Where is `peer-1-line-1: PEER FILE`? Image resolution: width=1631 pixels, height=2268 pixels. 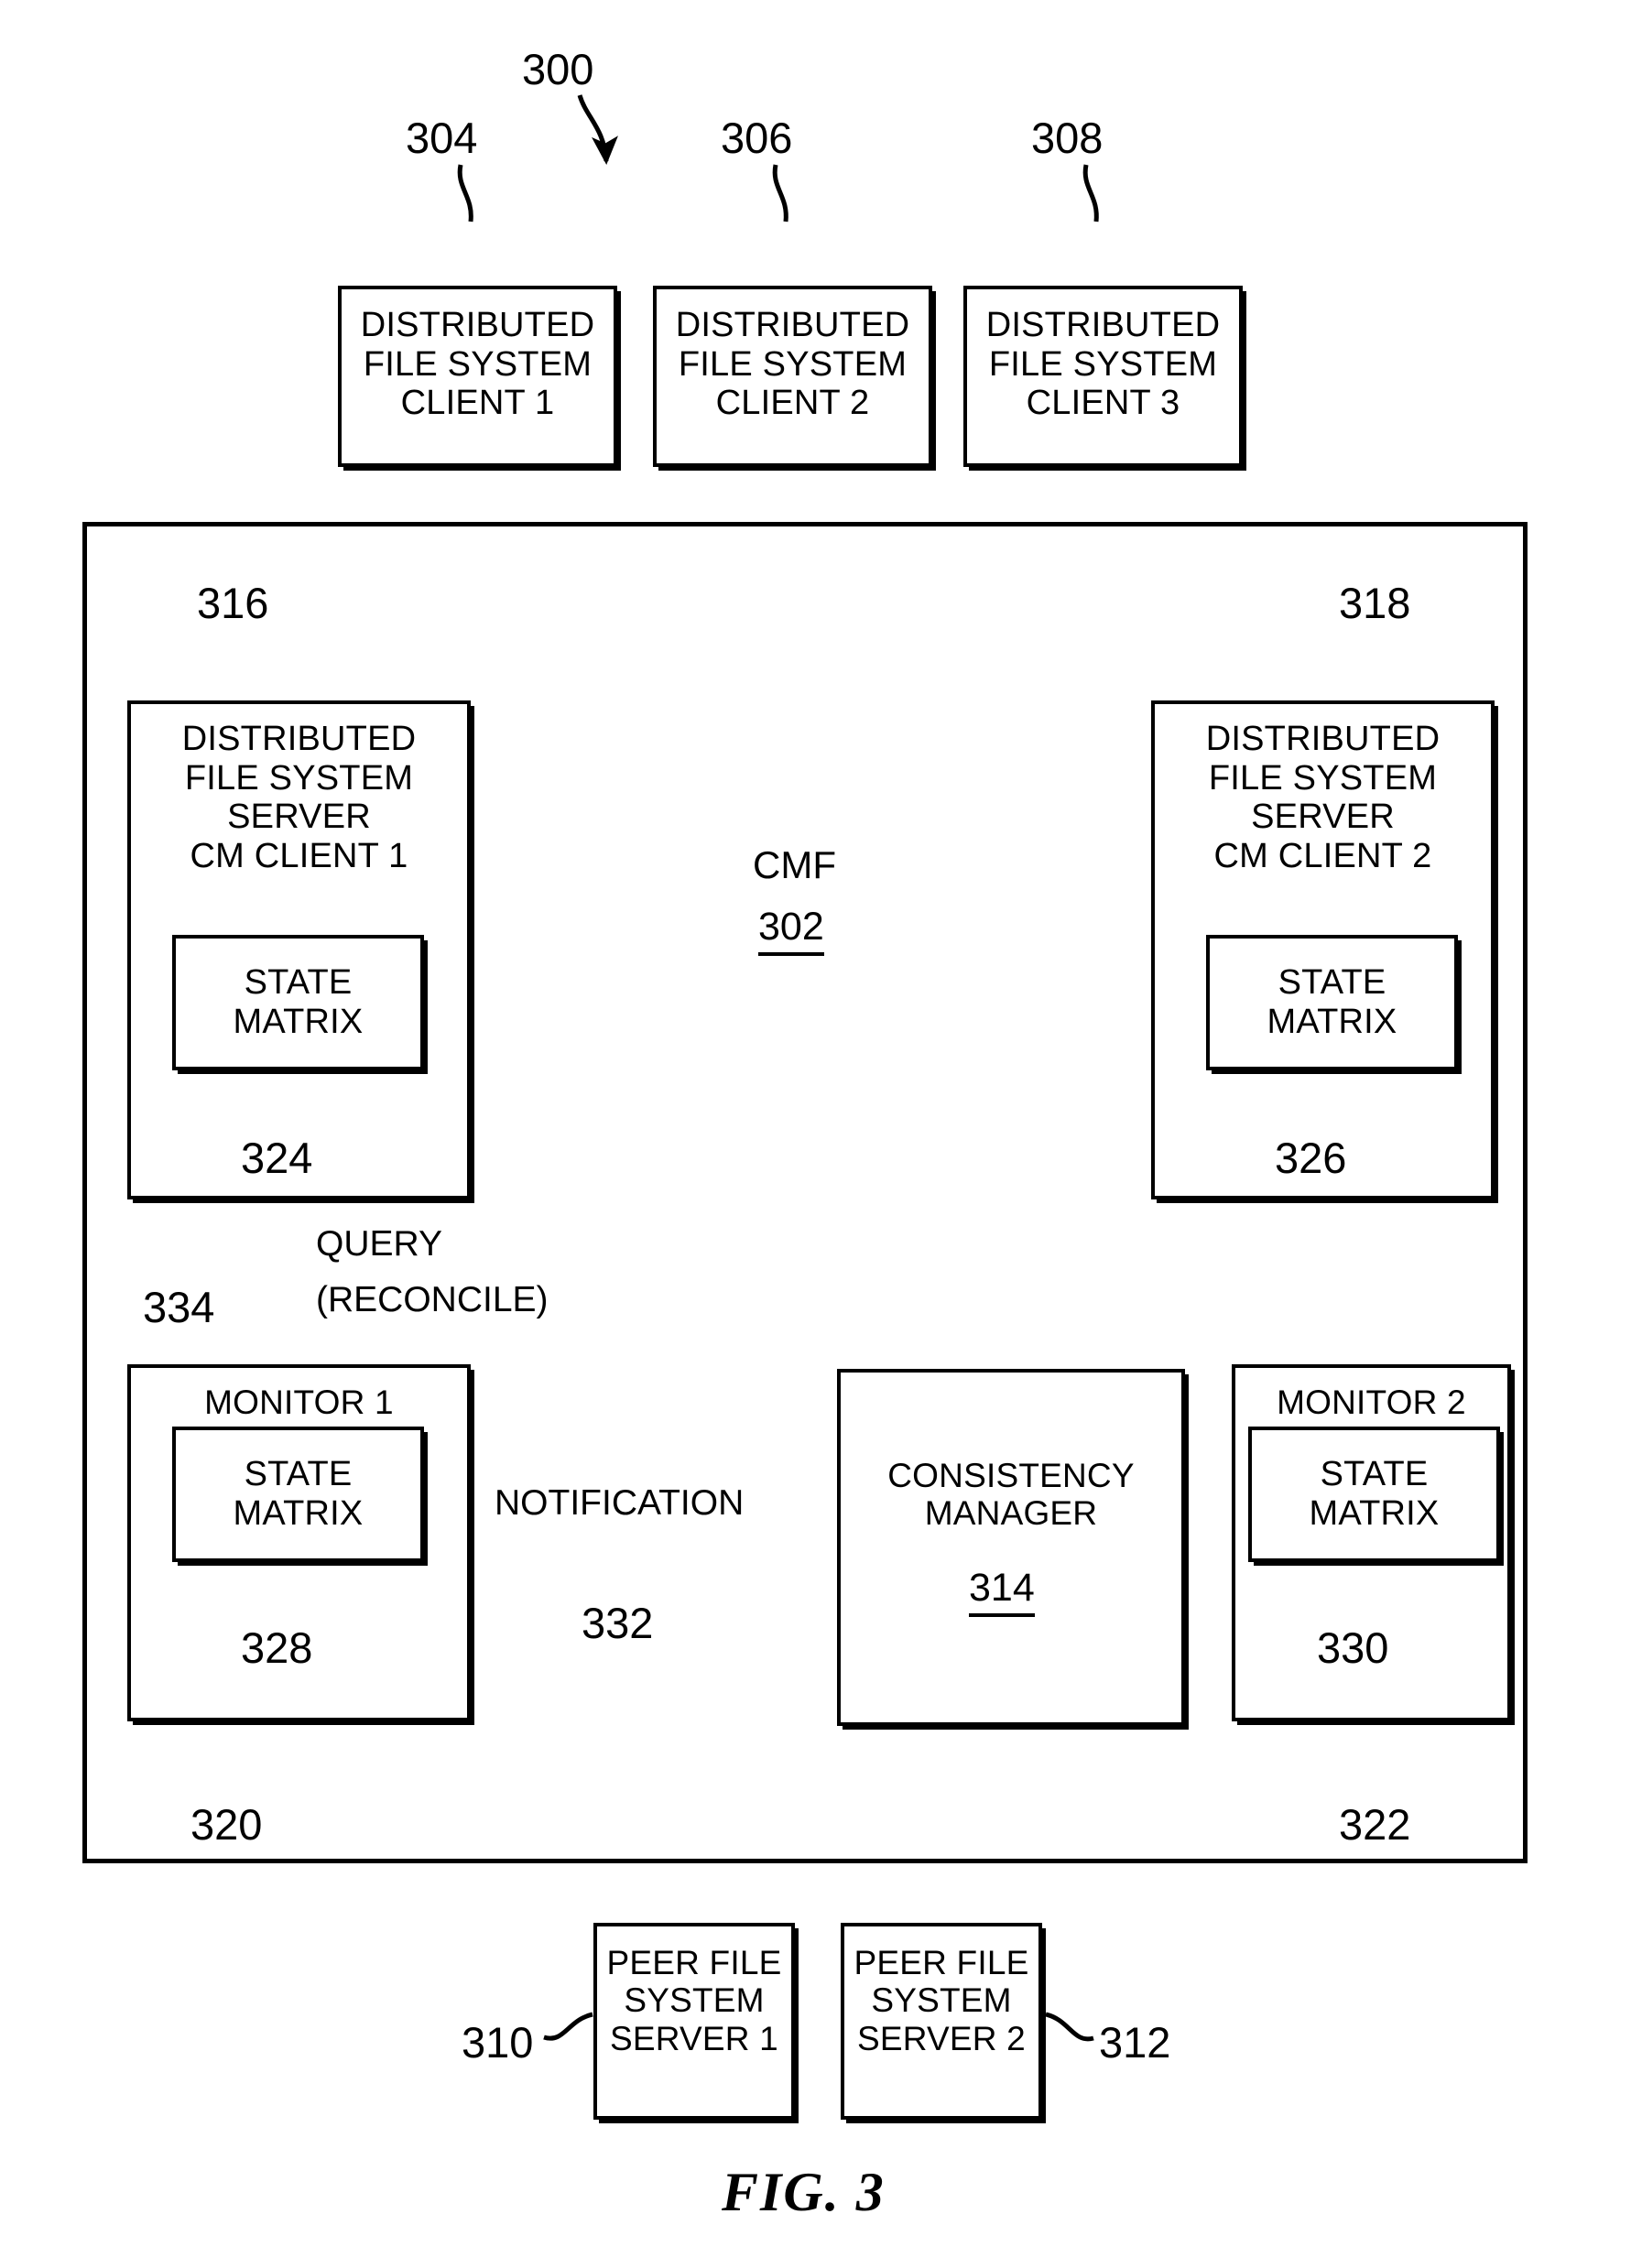
peer-1-line-1: PEER FILE is located at coordinates (694, 1963).